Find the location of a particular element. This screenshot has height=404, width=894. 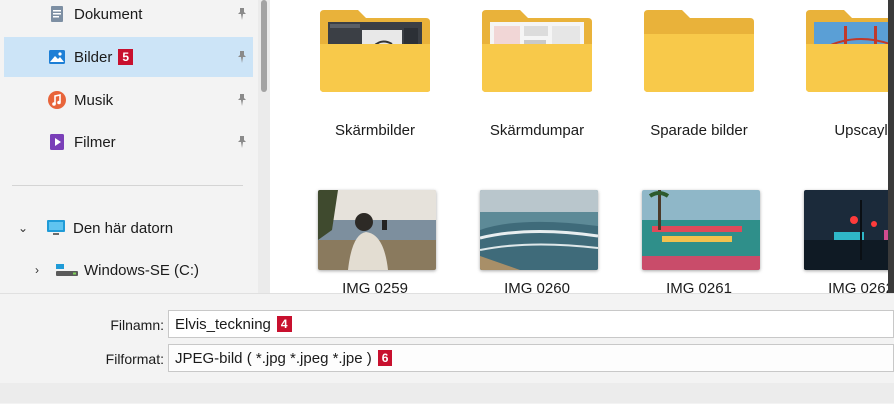

sidebar-divider is located at coordinates (127, 185).